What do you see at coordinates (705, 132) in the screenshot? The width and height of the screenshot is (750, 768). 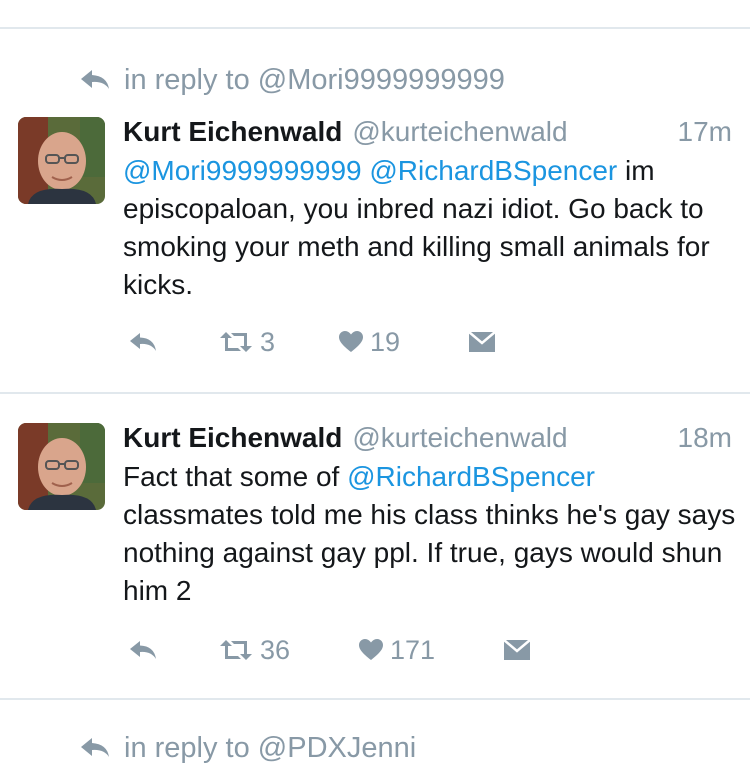 I see `tweet-timestamp: 17m` at bounding box center [705, 132].